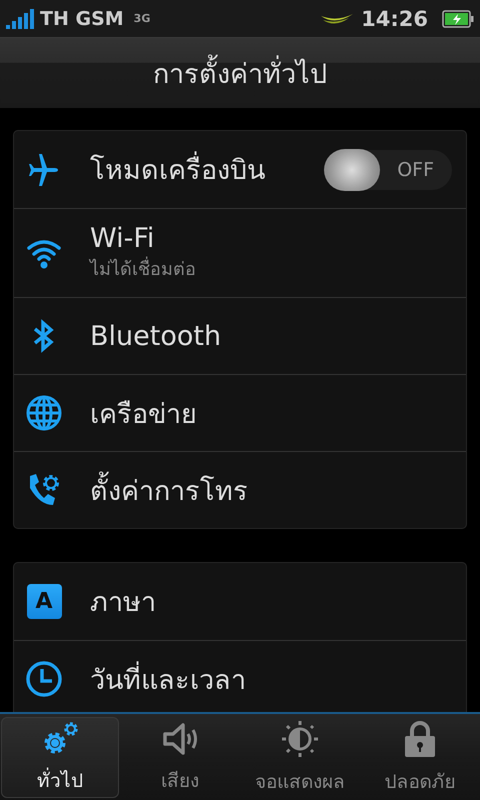 The height and width of the screenshot is (800, 480). What do you see at coordinates (300, 739) in the screenshot?
I see `brightness-icon` at bounding box center [300, 739].